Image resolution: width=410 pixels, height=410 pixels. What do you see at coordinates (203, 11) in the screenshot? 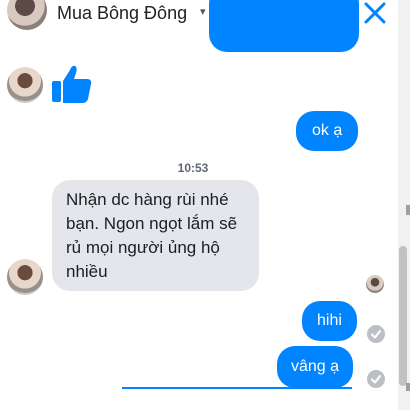
I see `chevron-down-icon: ▾` at bounding box center [203, 11].